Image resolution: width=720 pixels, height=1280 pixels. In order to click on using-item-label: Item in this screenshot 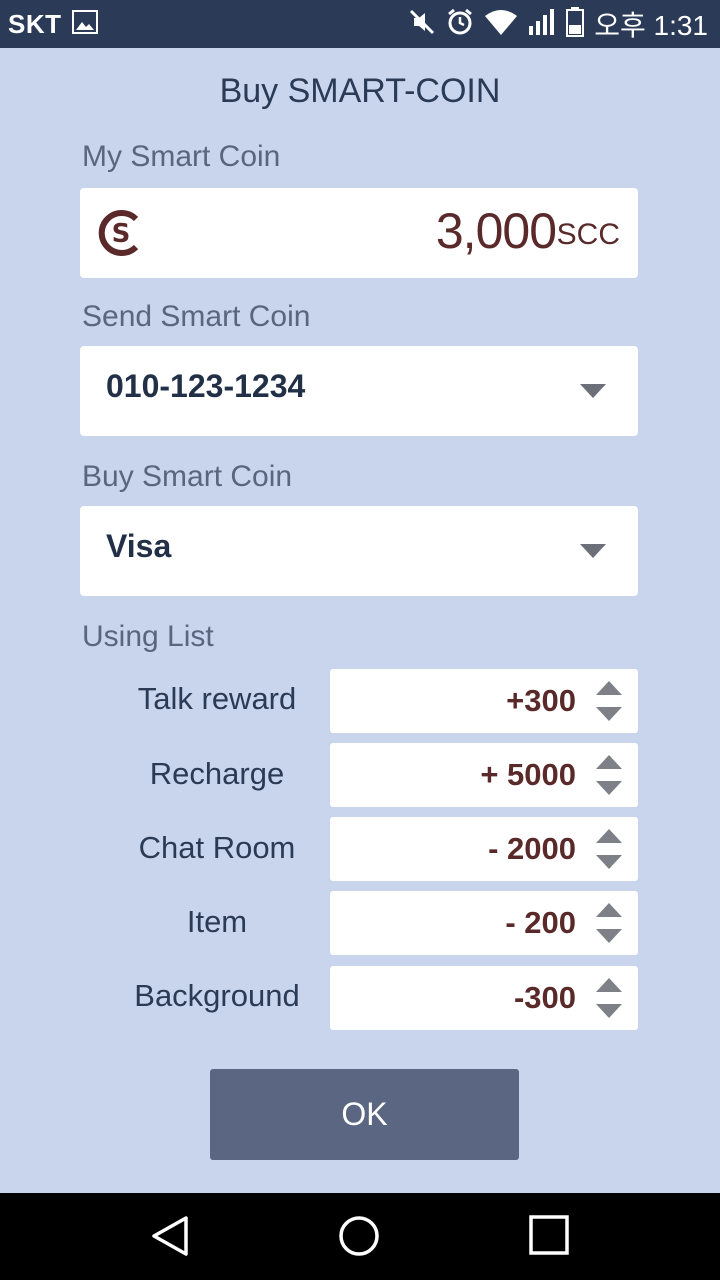, I will do `click(217, 921)`.